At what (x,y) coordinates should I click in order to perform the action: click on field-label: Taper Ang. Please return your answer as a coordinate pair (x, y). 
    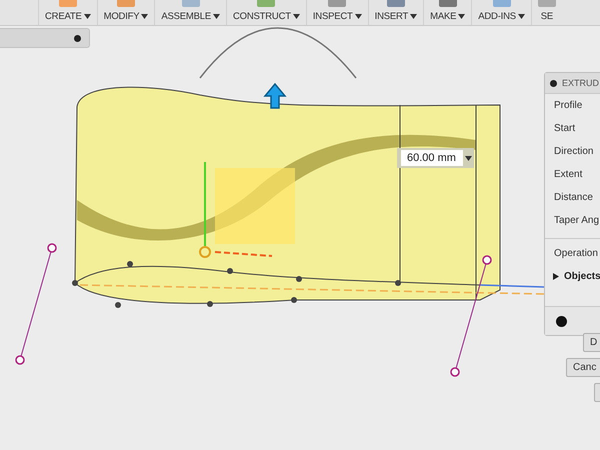
    Looking at the image, I should click on (576, 221).